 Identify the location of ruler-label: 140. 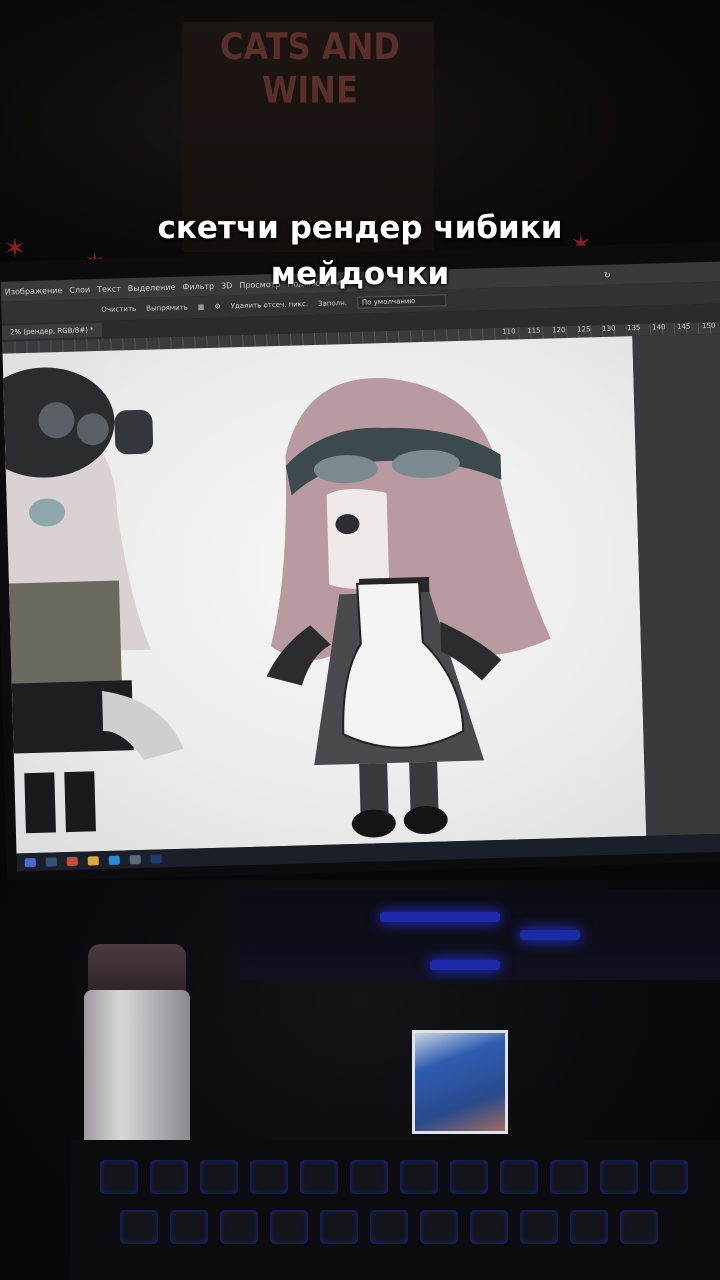
(658, 327).